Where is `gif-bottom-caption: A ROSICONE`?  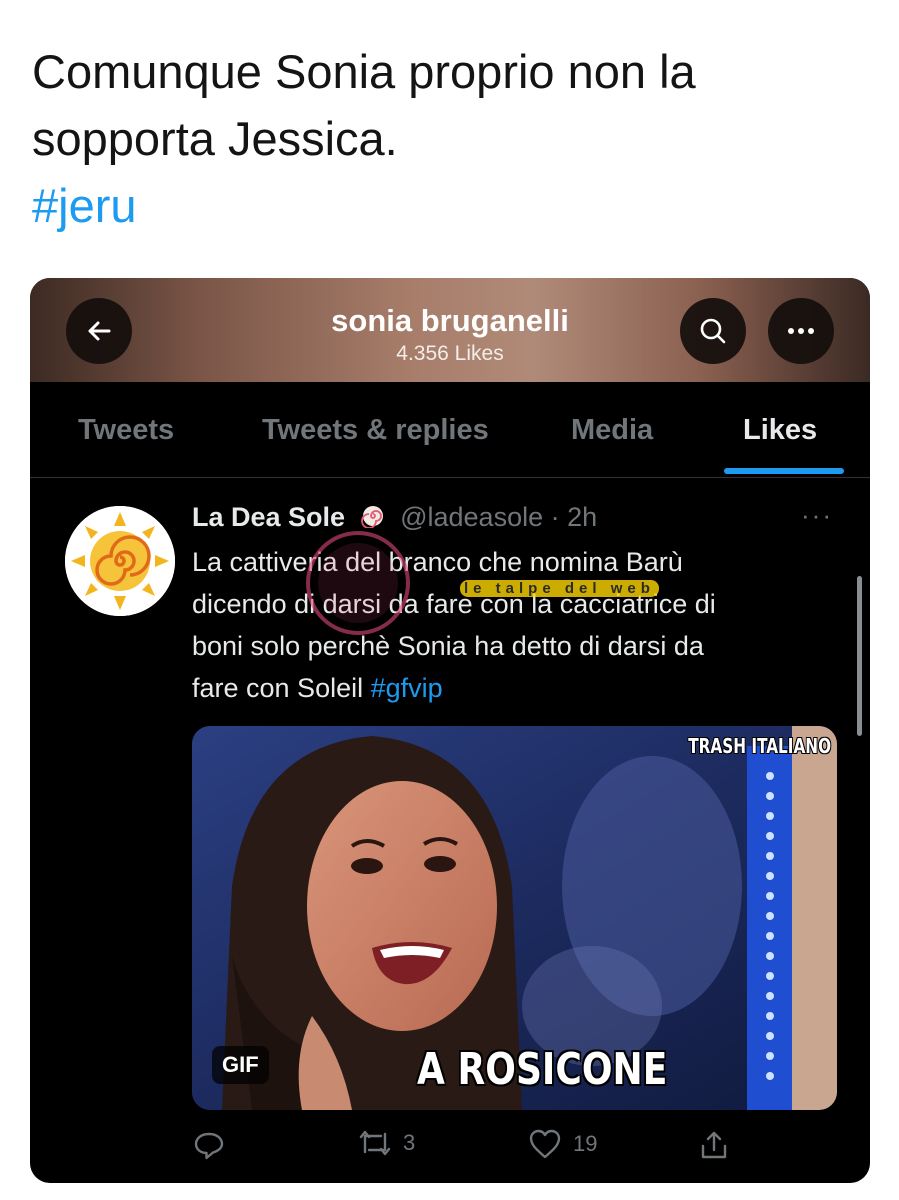
gif-bottom-caption: A ROSICONE is located at coordinates (542, 1069).